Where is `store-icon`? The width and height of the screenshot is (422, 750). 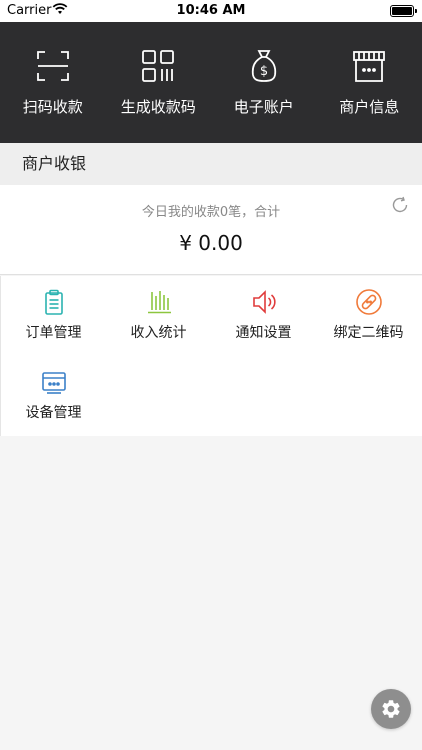
store-icon is located at coordinates (369, 66).